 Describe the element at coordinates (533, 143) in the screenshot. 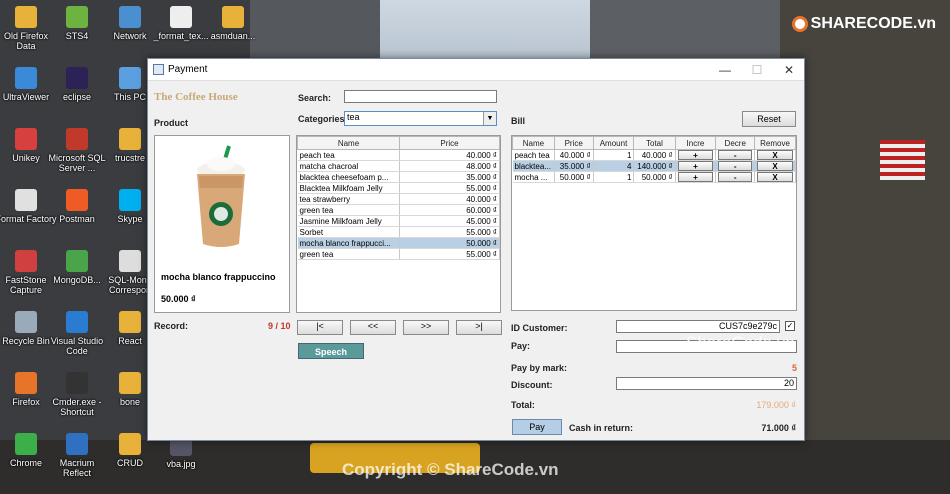

I see `bill-col-name: Name` at that location.